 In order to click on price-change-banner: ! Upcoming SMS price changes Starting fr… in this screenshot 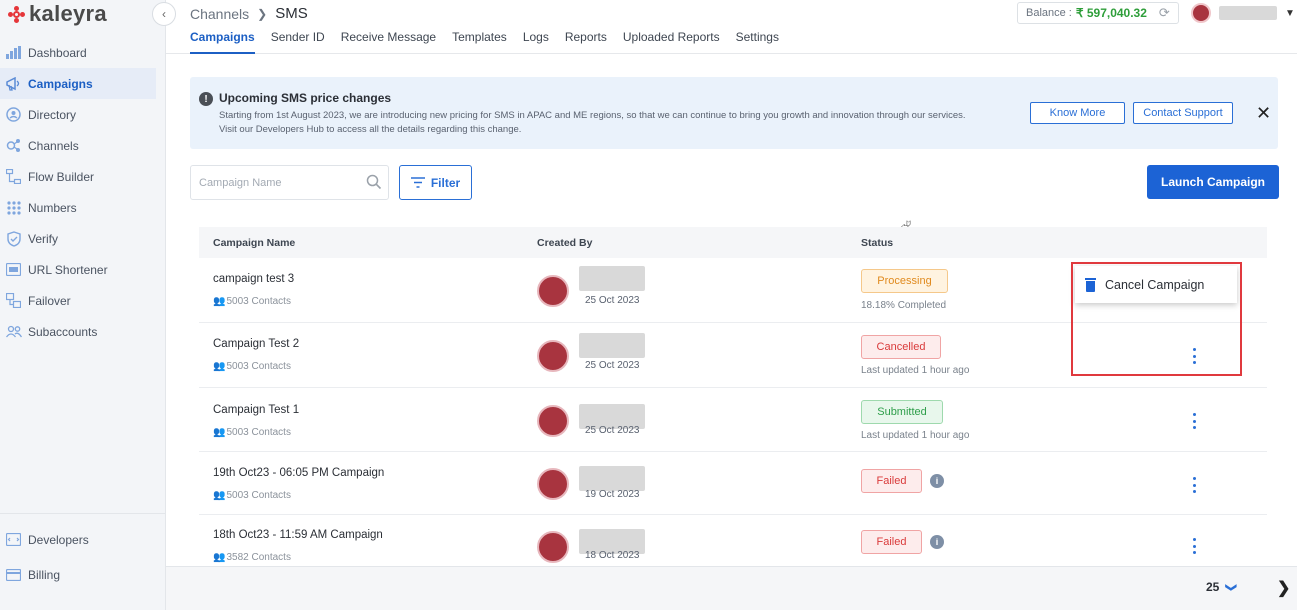, I will do `click(734, 113)`.